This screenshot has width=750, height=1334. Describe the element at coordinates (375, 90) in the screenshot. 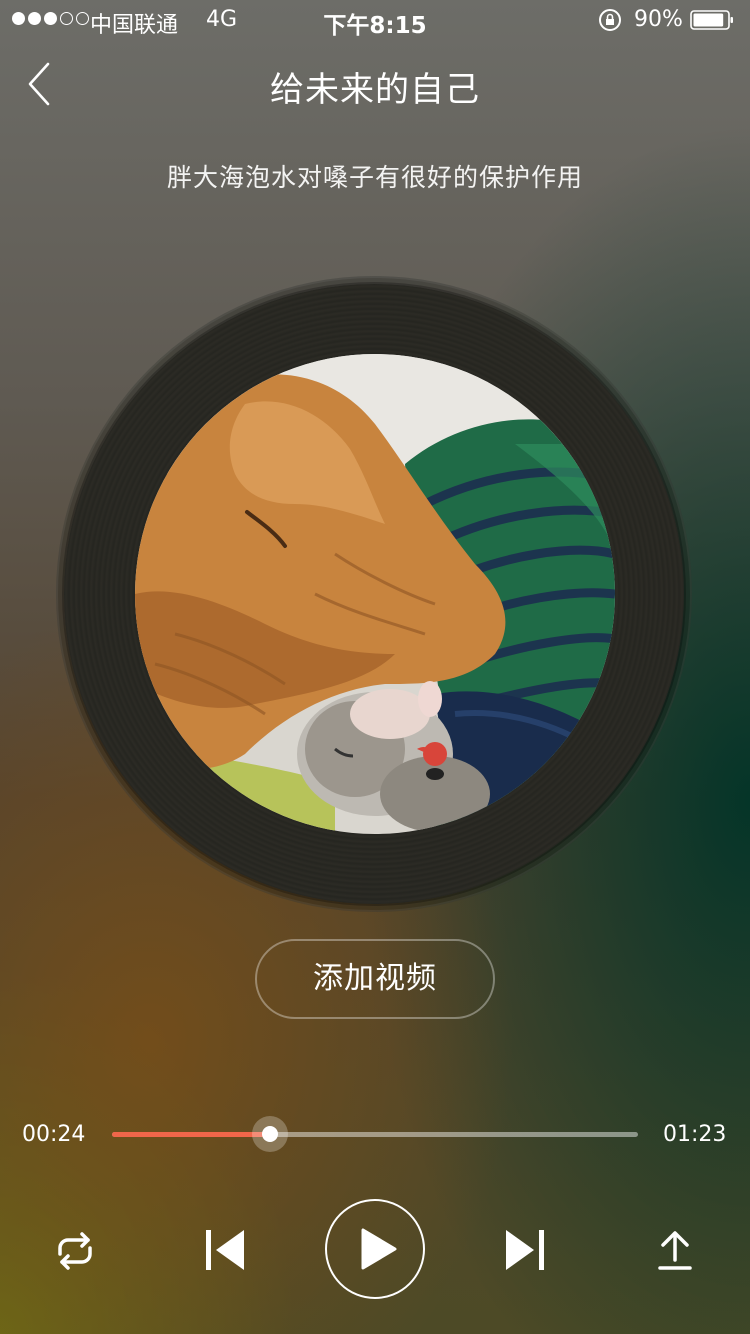

I see `page-title: 给未来的自己` at that location.